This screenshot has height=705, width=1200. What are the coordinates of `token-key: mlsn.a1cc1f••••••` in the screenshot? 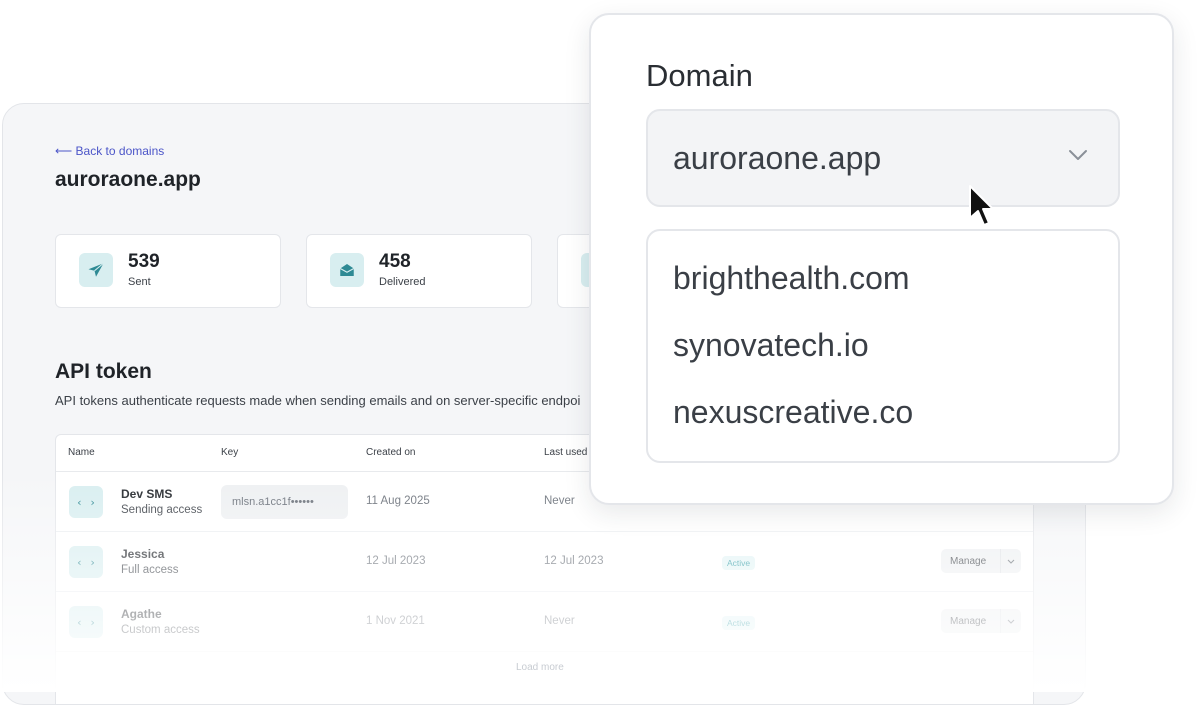 It's located at (284, 502).